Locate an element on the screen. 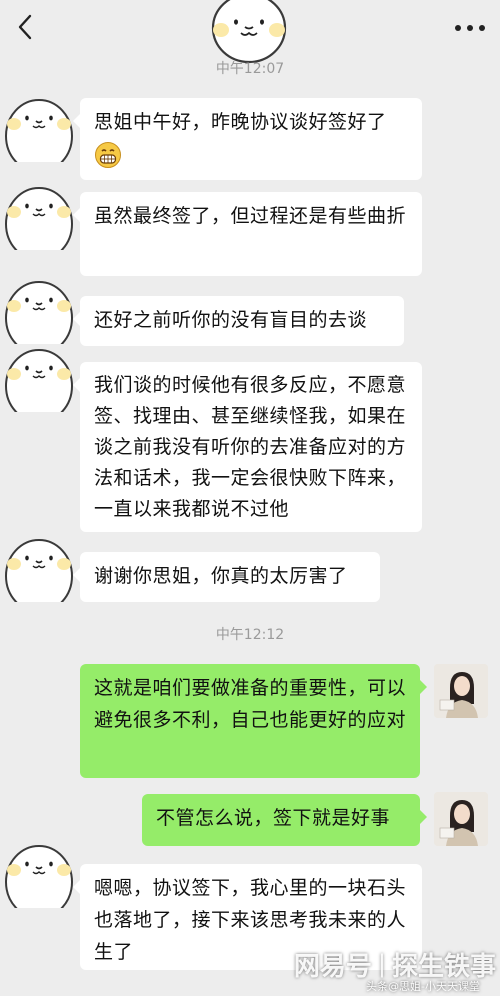  seal-mascot-icon is located at coordinates (249, 32).